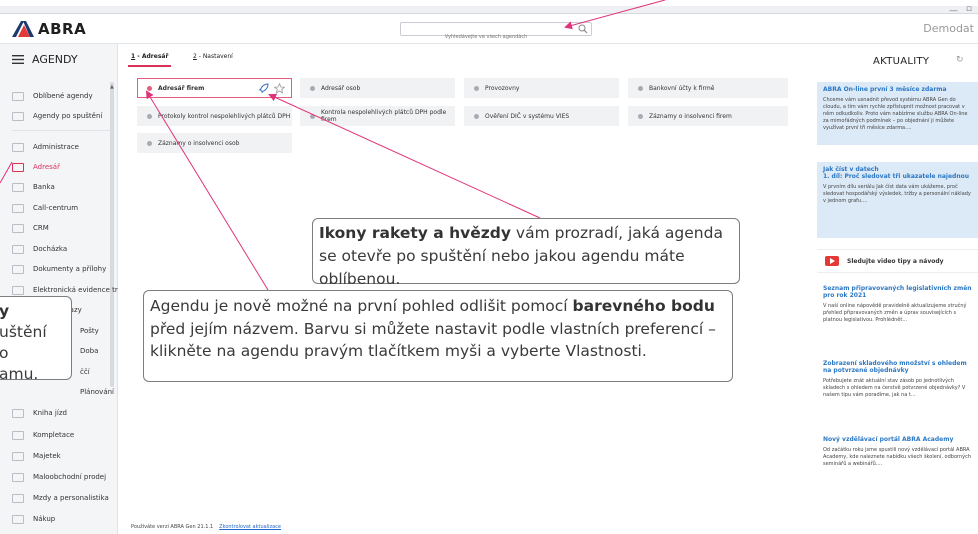  Describe the element at coordinates (897, 89) in the screenshot. I see `news-card-title: ABRA On-line první 3 měsíce zdarma` at that location.